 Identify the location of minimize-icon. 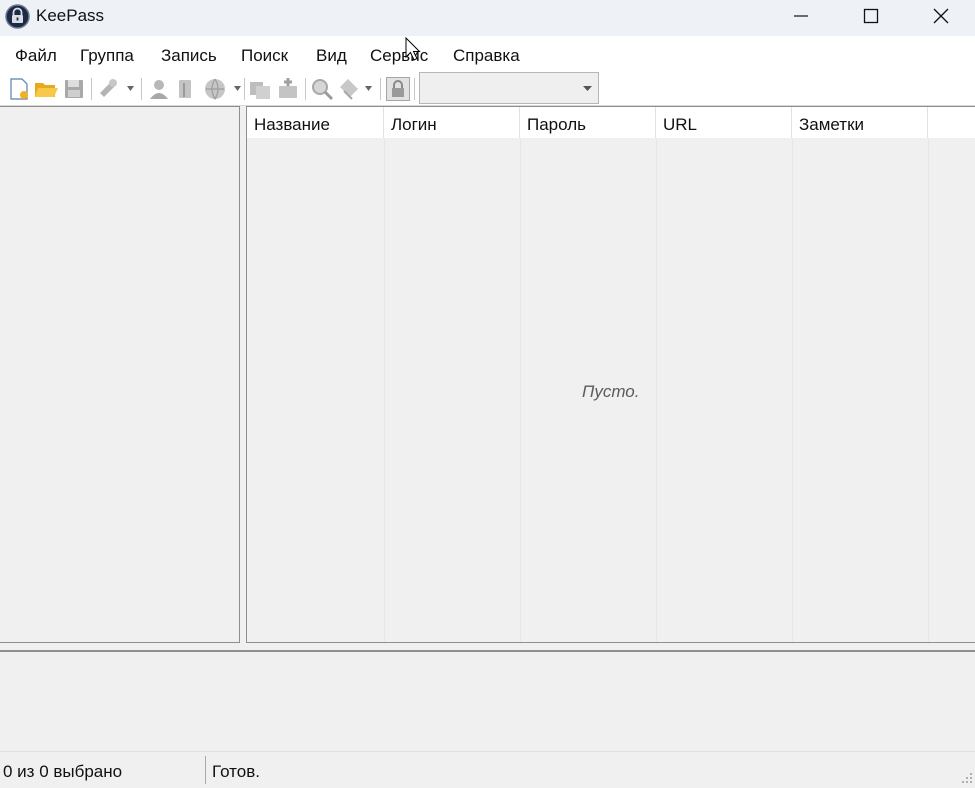
(801, 16).